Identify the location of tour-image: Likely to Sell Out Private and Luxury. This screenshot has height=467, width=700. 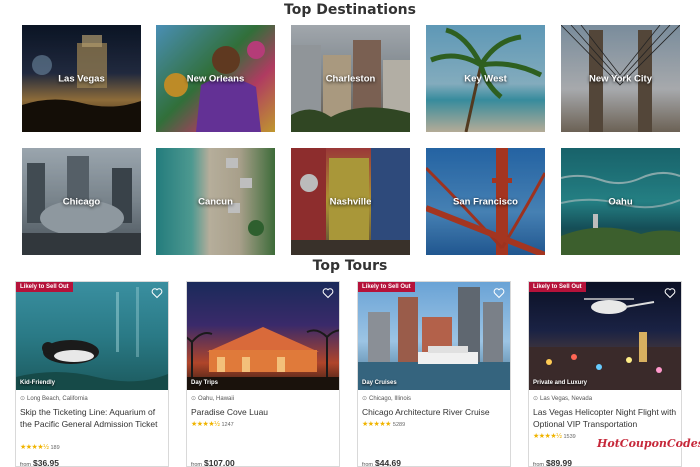
(605, 336).